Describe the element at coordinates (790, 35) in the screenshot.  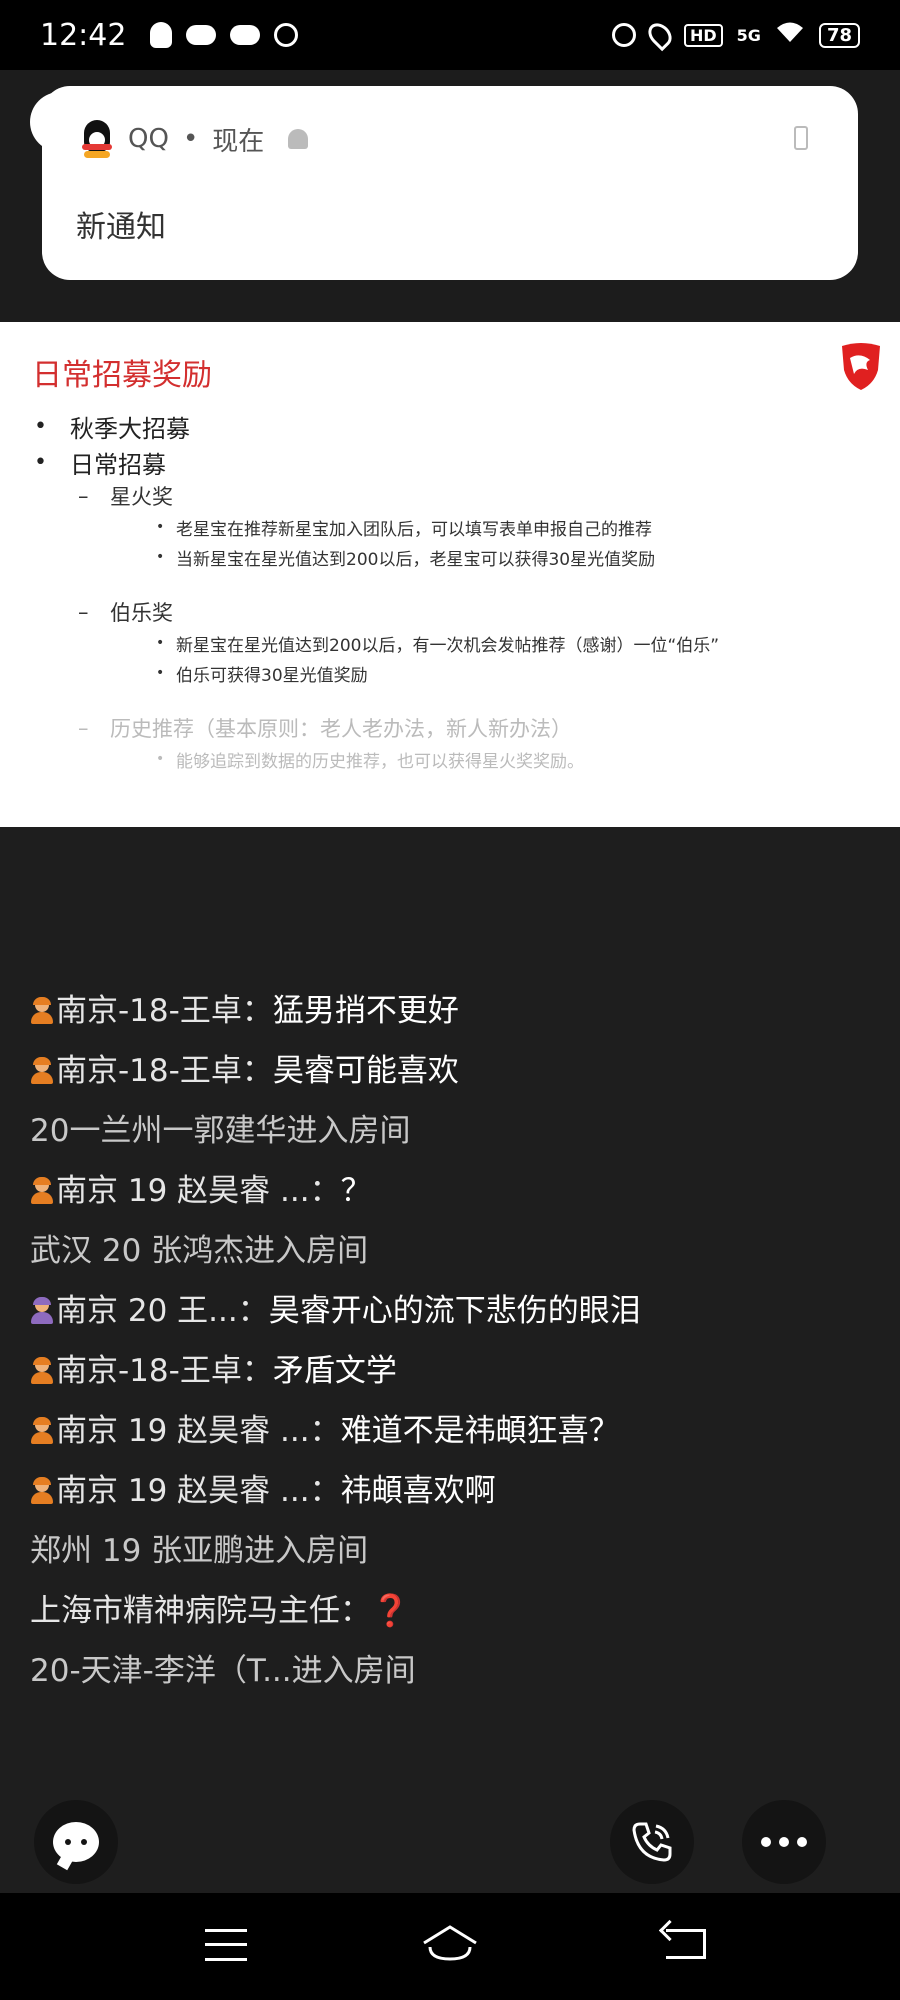
I see `wifi-icon` at that location.